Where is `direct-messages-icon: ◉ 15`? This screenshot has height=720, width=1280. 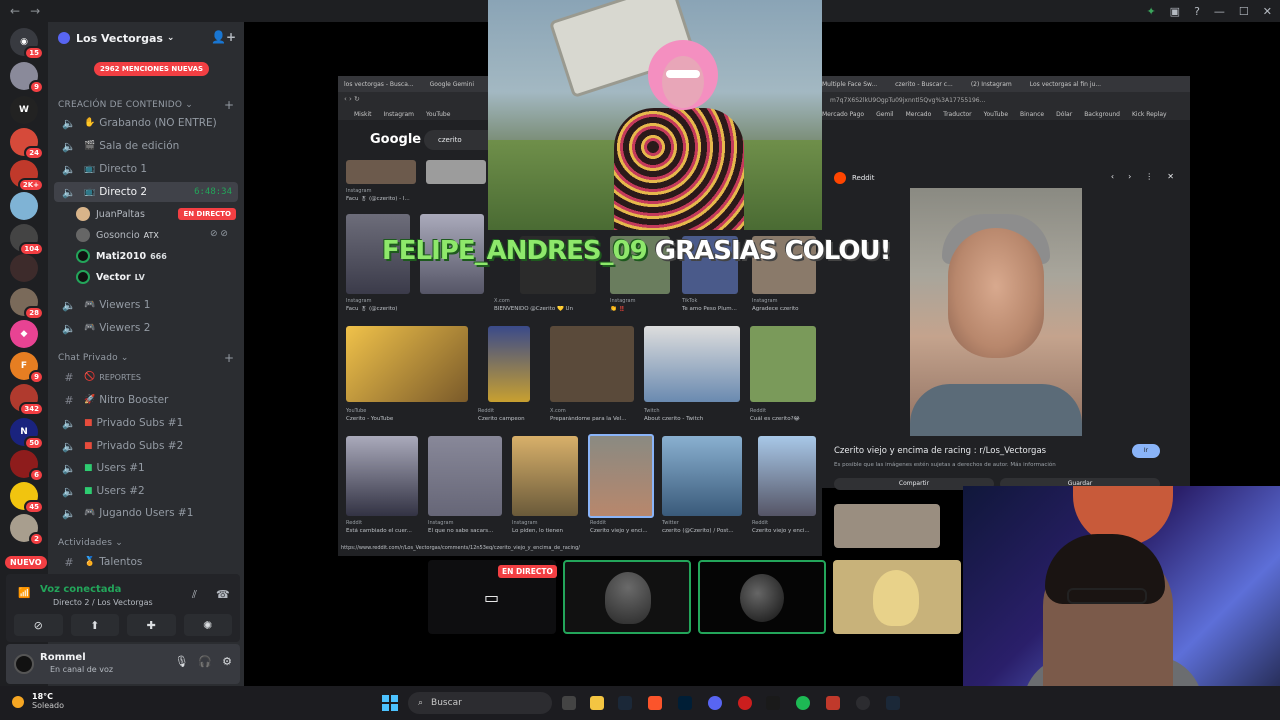 direct-messages-icon: ◉ 15 is located at coordinates (27, 44).